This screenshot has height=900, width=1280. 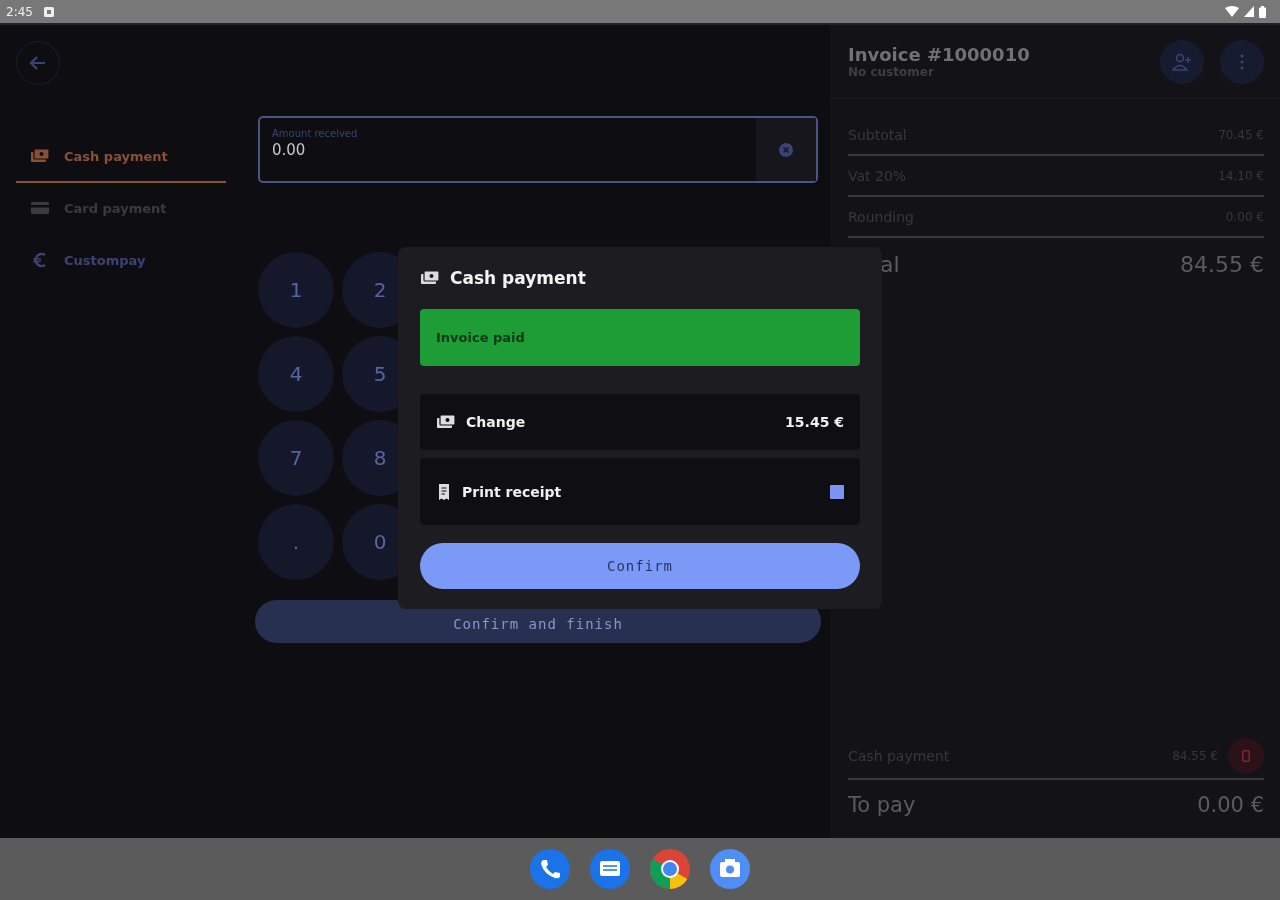 I want to click on card-icon, so click(x=40, y=208).